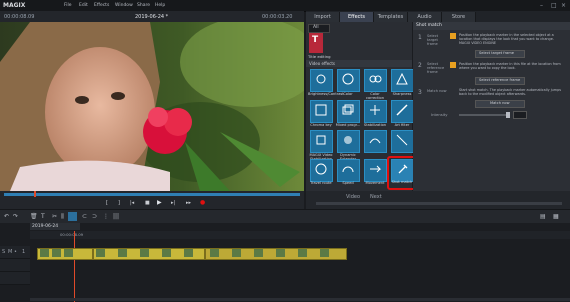 This screenshot has width=570, height=302. Describe the element at coordinates (500, 104) in the screenshot. I see `match-now-button: Match now` at that location.